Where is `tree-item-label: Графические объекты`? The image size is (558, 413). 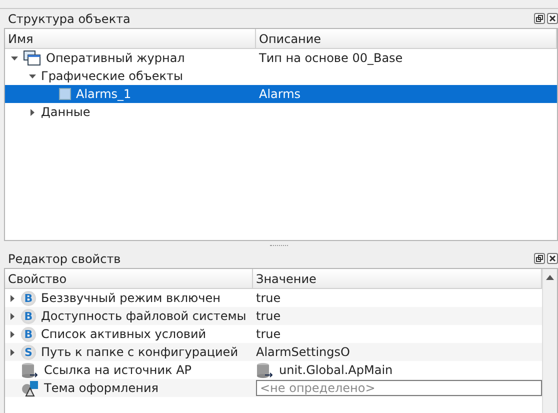 tree-item-label: Графические объекты is located at coordinates (112, 76).